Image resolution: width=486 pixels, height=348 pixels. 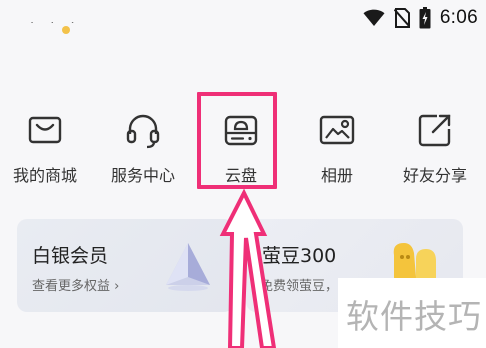 I want to click on no-sim-icon, so click(x=401, y=18).